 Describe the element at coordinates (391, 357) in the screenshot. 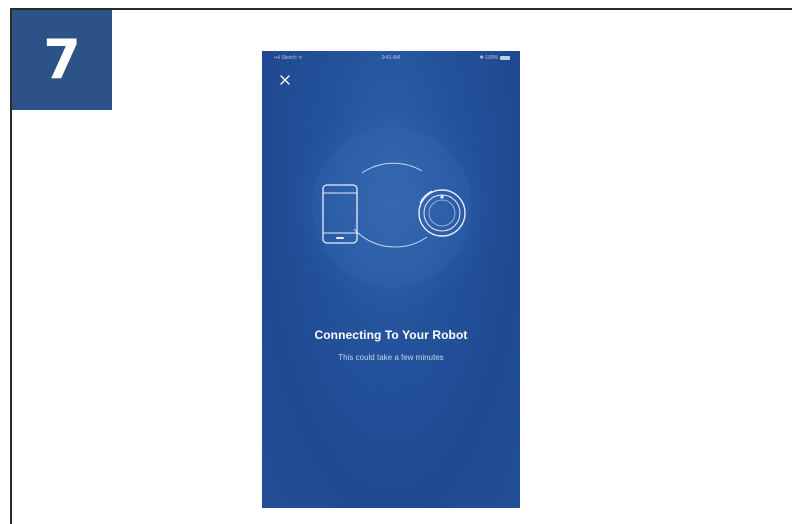

I see `connecting-subtitle: This could take a few minutes` at that location.